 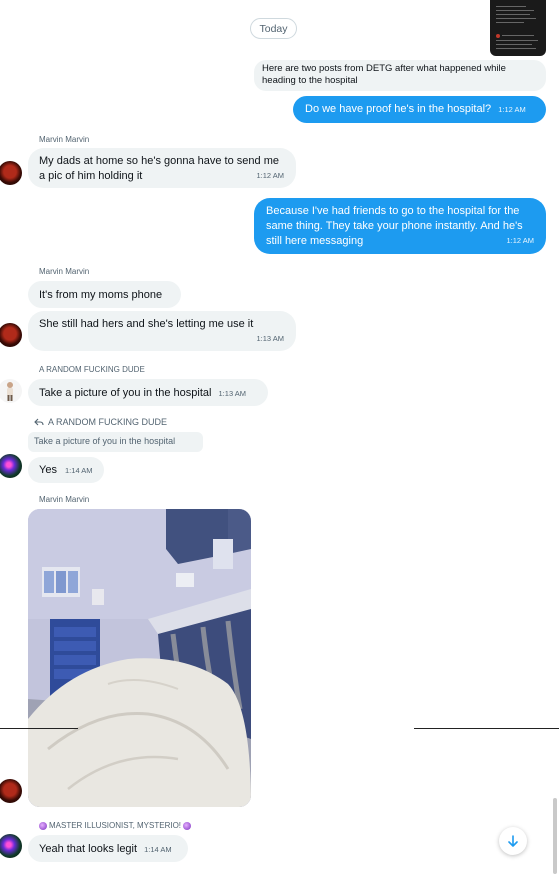 What do you see at coordinates (139, 658) in the screenshot?
I see `hospital-photo` at bounding box center [139, 658].